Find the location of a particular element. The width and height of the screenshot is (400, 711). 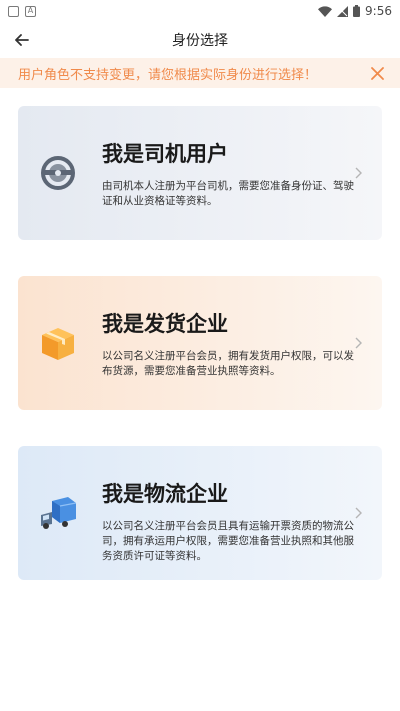

card-description: 由司机本人注册为平台司机，需要您准备身份证、驾驶证和从业资格证等资料。 is located at coordinates (228, 193).